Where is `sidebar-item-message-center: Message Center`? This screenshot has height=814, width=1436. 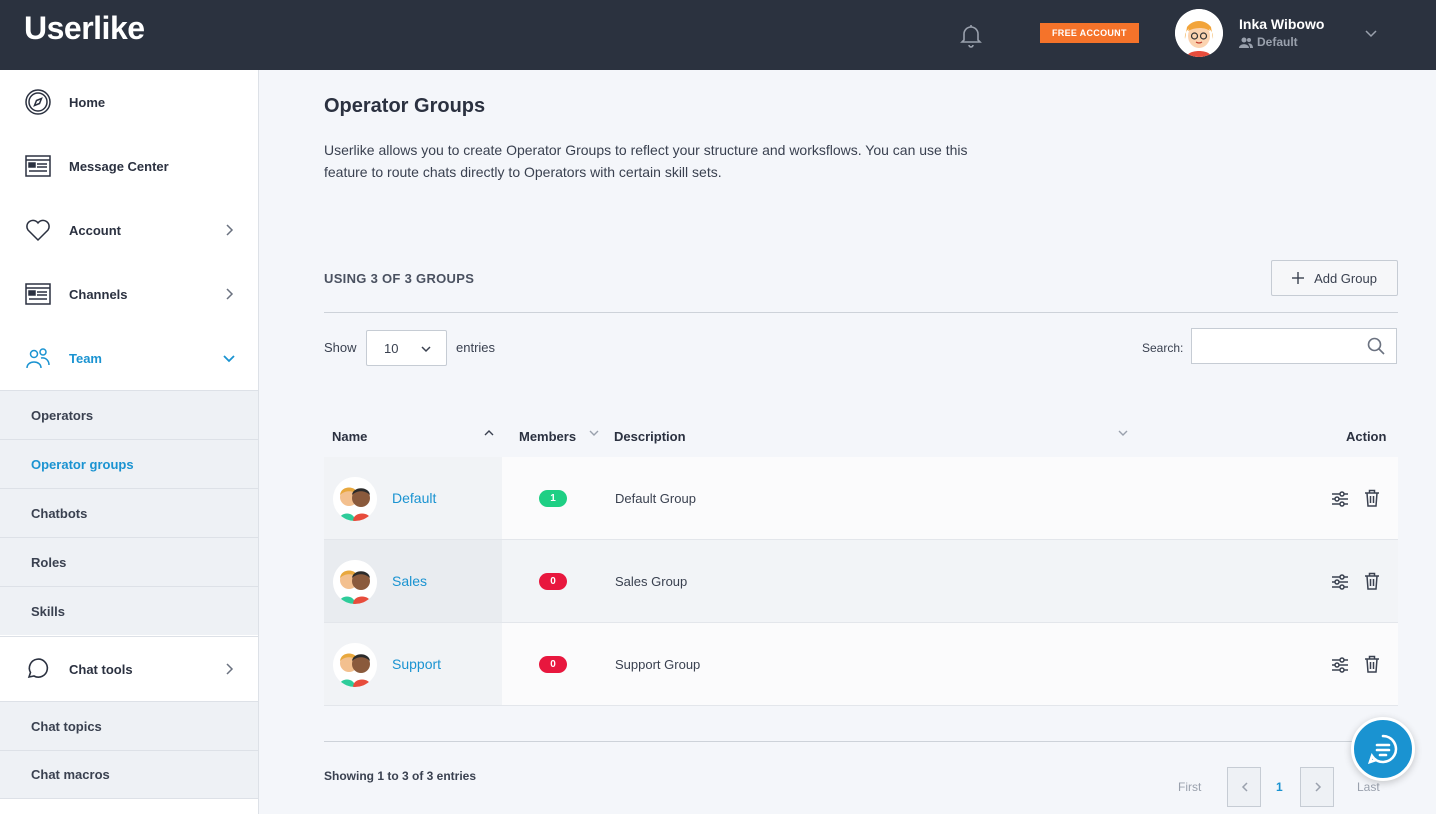 sidebar-item-message-center: Message Center is located at coordinates (129, 166).